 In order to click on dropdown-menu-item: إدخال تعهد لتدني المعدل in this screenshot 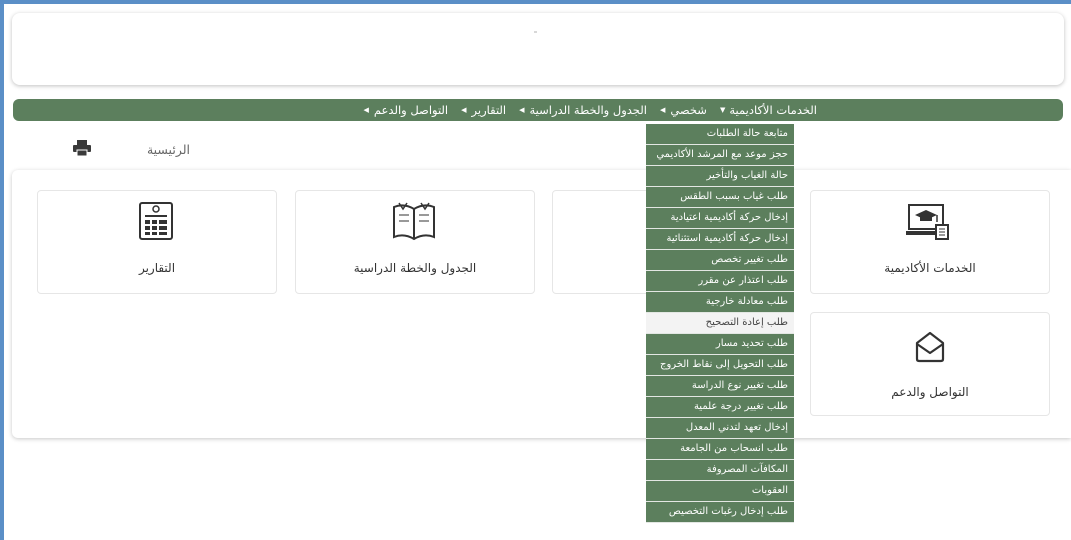, I will do `click(720, 428)`.